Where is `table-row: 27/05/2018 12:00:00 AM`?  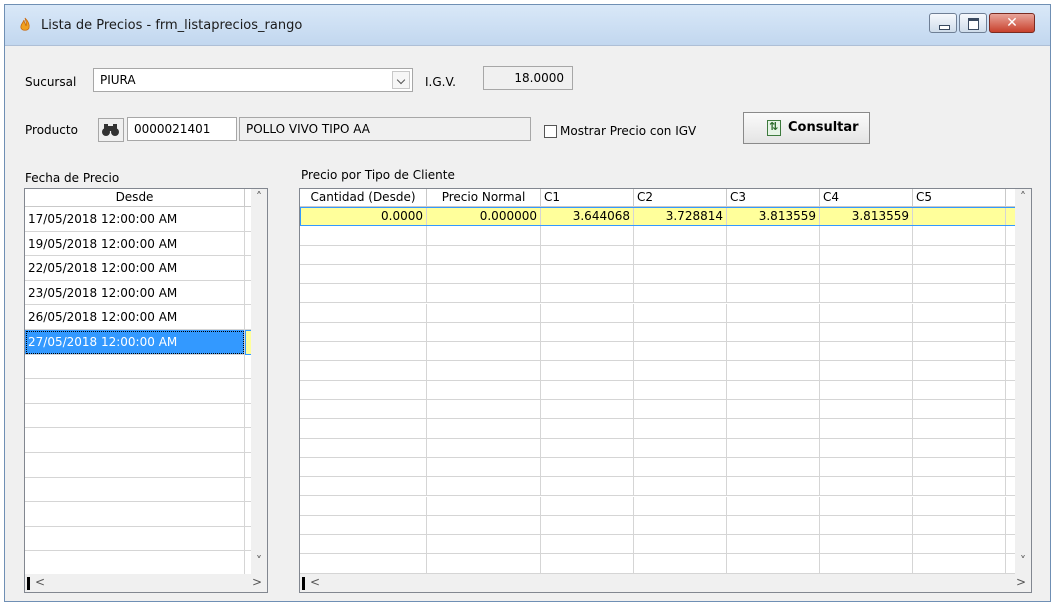
table-row: 27/05/2018 12:00:00 AM is located at coordinates (135, 342).